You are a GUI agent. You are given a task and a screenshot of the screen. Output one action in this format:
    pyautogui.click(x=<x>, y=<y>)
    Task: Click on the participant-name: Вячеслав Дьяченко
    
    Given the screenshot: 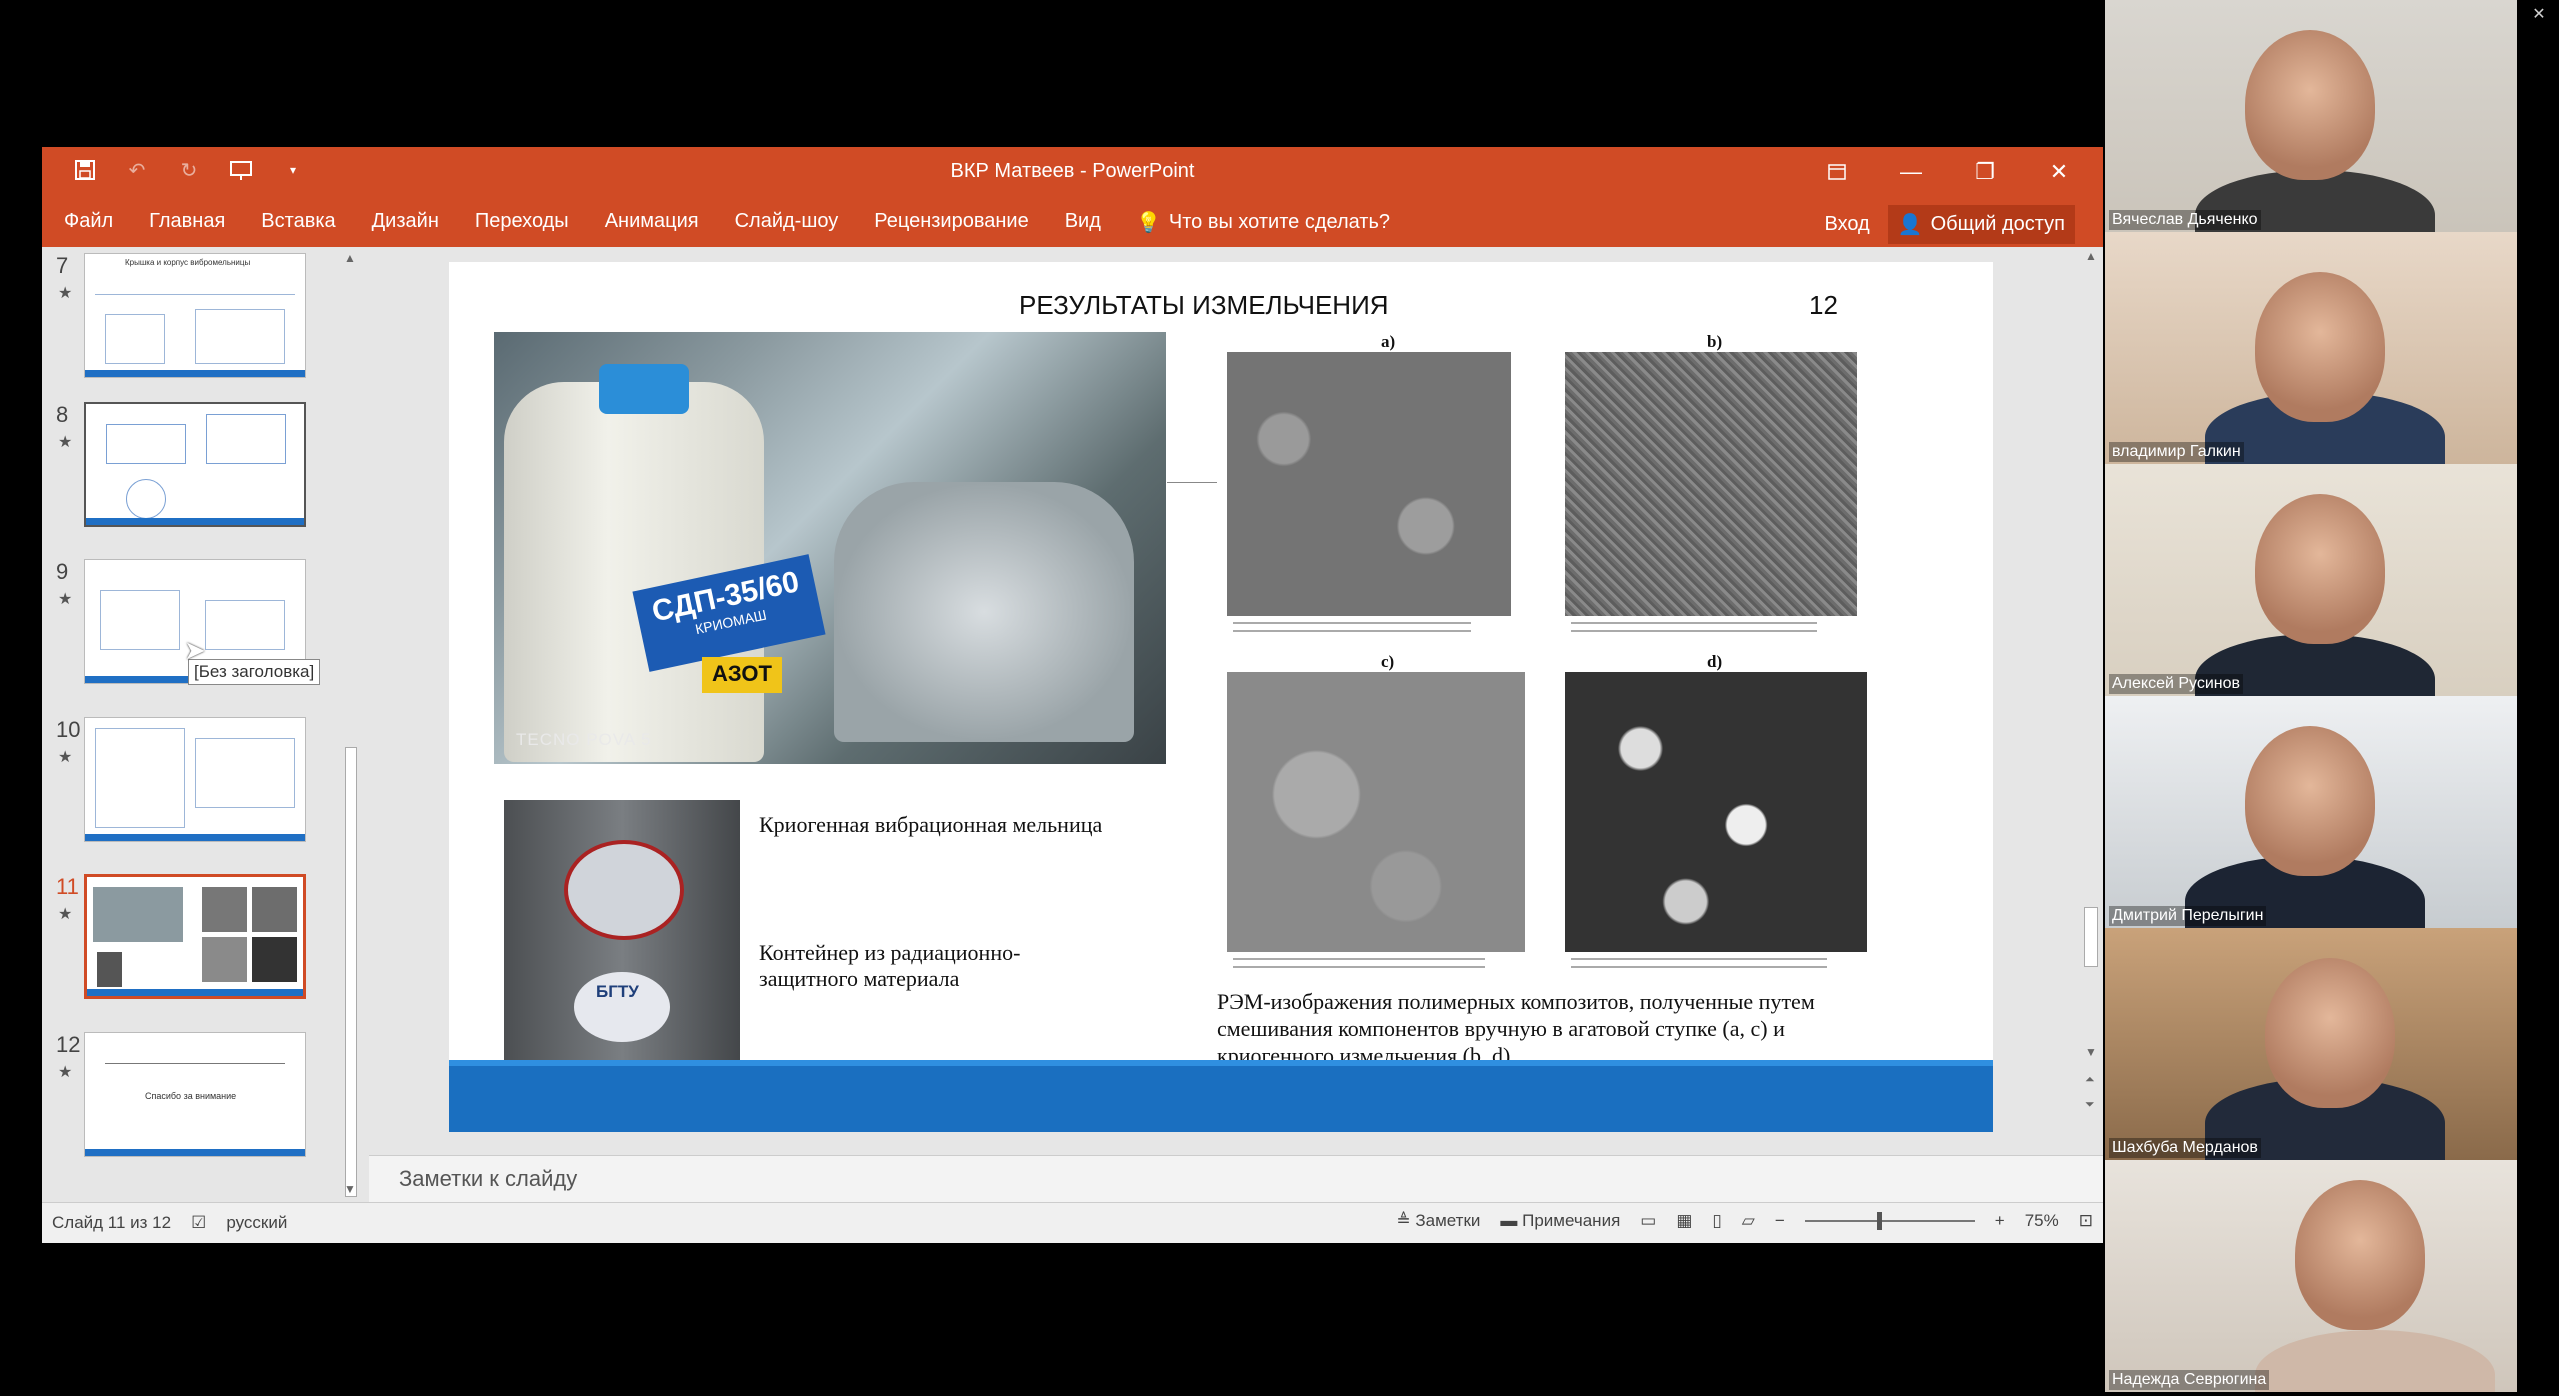 What is the action you would take?
    pyautogui.click(x=2185, y=220)
    